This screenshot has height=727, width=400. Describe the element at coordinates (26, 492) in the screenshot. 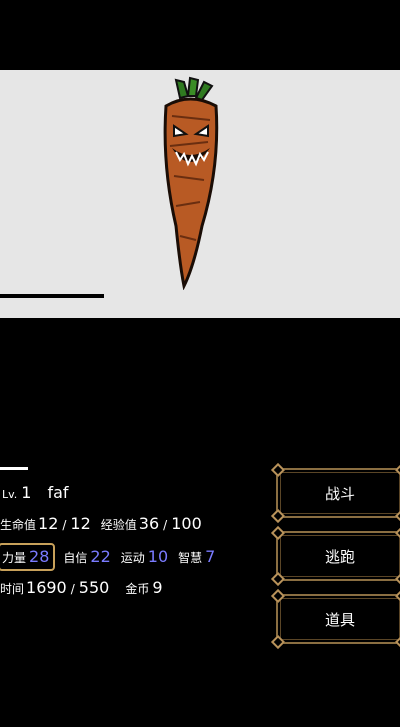

I see `level-value: 1` at that location.